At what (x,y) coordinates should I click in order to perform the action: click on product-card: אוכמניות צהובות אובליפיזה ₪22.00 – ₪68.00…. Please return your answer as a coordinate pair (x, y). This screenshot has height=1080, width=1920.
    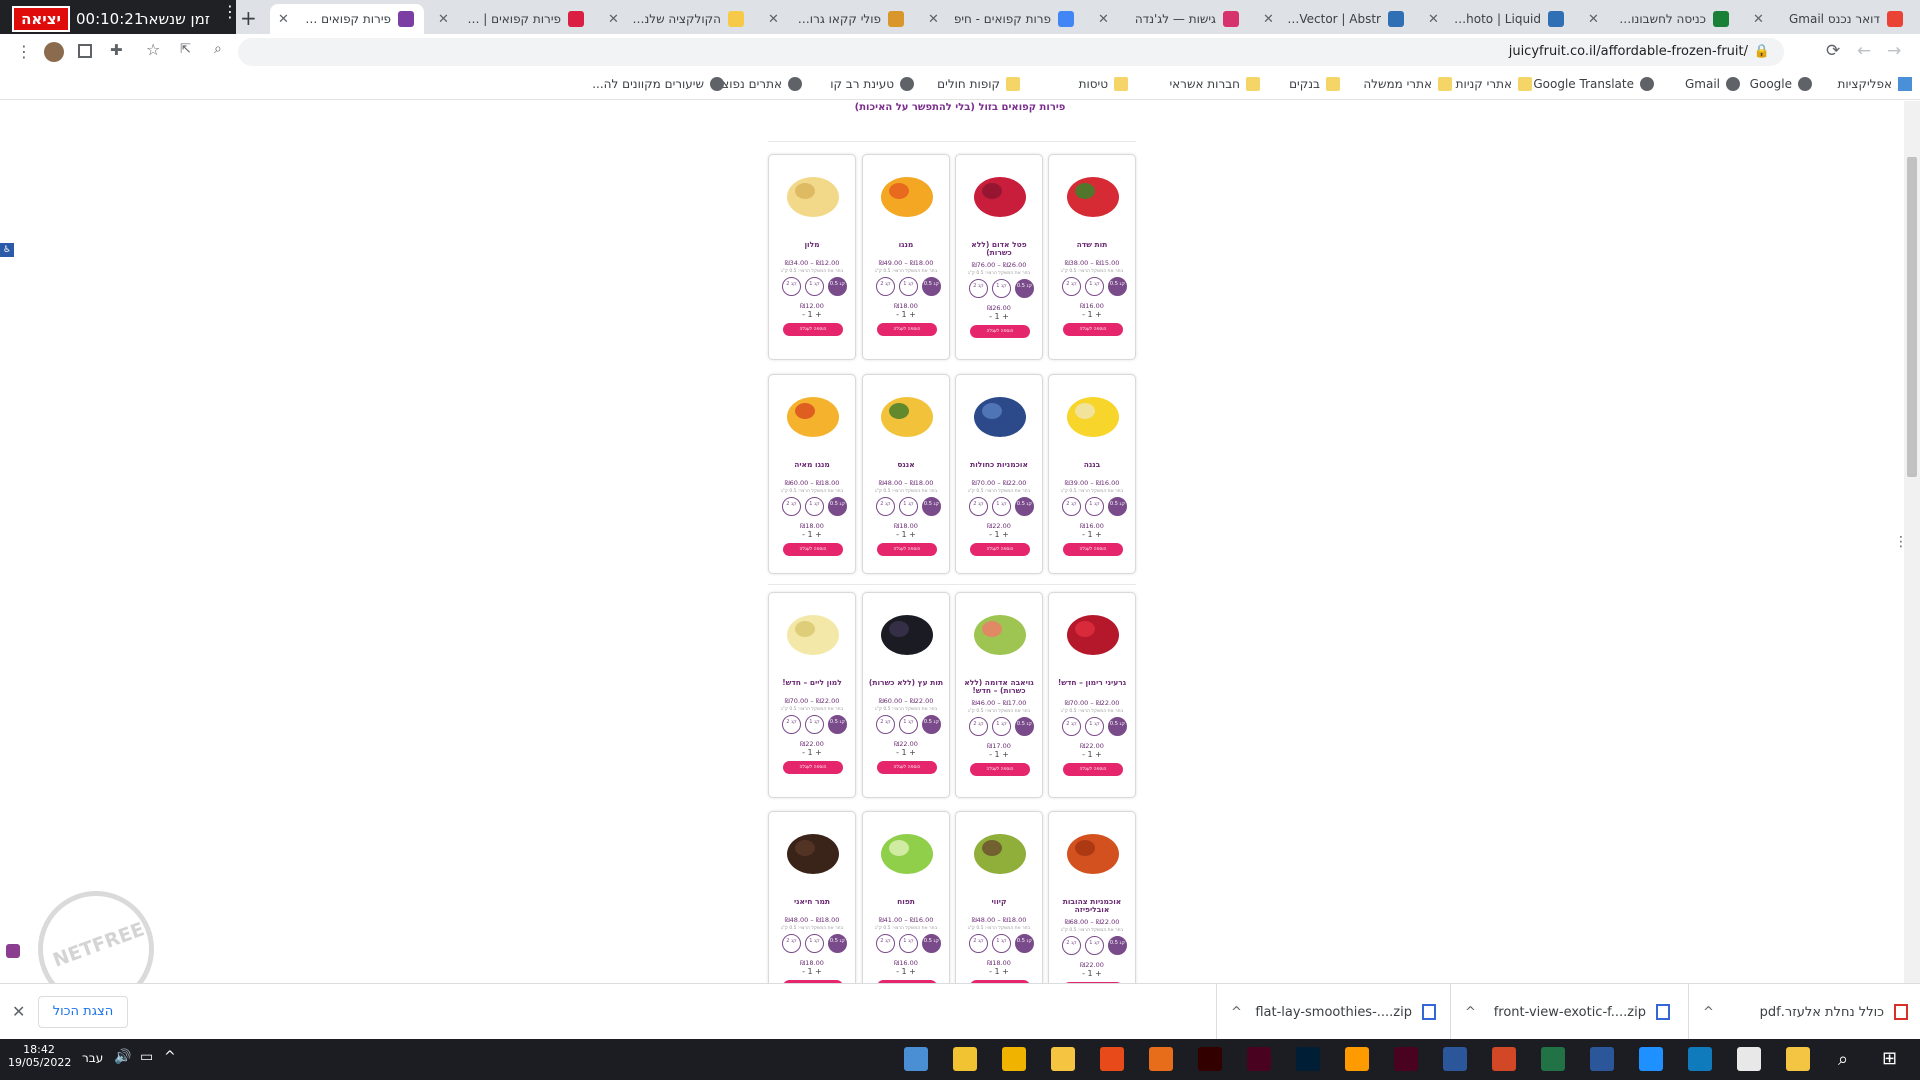
    Looking at the image, I should click on (1092, 897).